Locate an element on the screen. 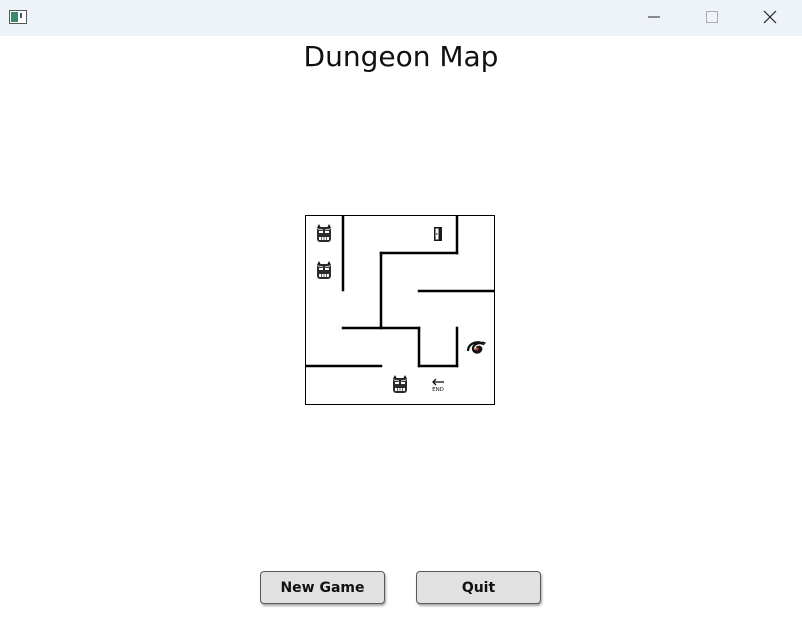  minimize-icon is located at coordinates (654, 17).